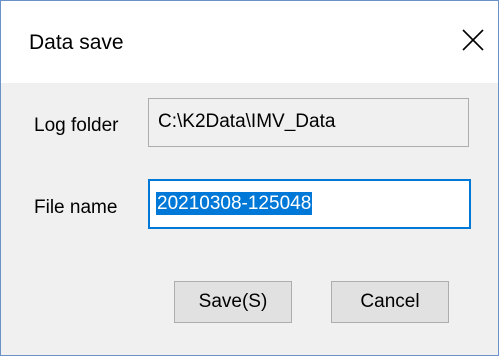 The image size is (499, 356). I want to click on file-name-input: 20210308-125048, so click(309, 204).